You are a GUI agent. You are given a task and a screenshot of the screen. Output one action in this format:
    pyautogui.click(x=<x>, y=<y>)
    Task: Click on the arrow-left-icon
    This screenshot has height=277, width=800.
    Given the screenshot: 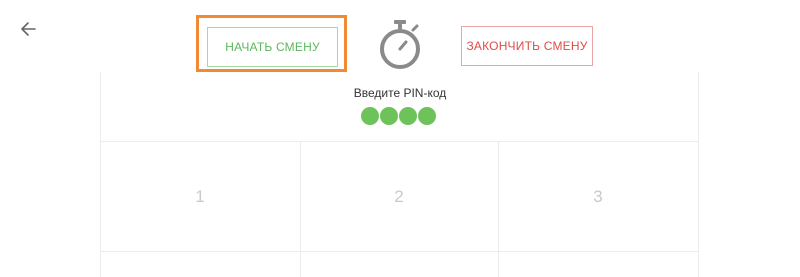 What is the action you would take?
    pyautogui.click(x=28, y=29)
    